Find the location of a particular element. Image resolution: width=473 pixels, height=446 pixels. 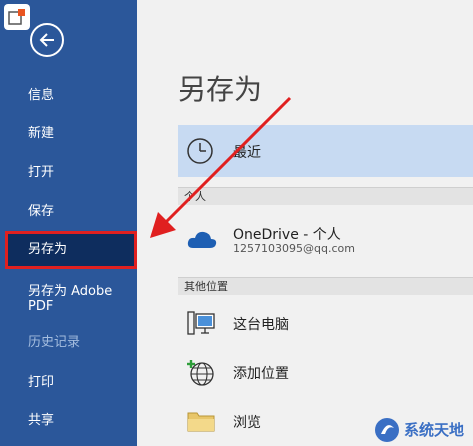

nav-new: 新建 is located at coordinates (68, 134).